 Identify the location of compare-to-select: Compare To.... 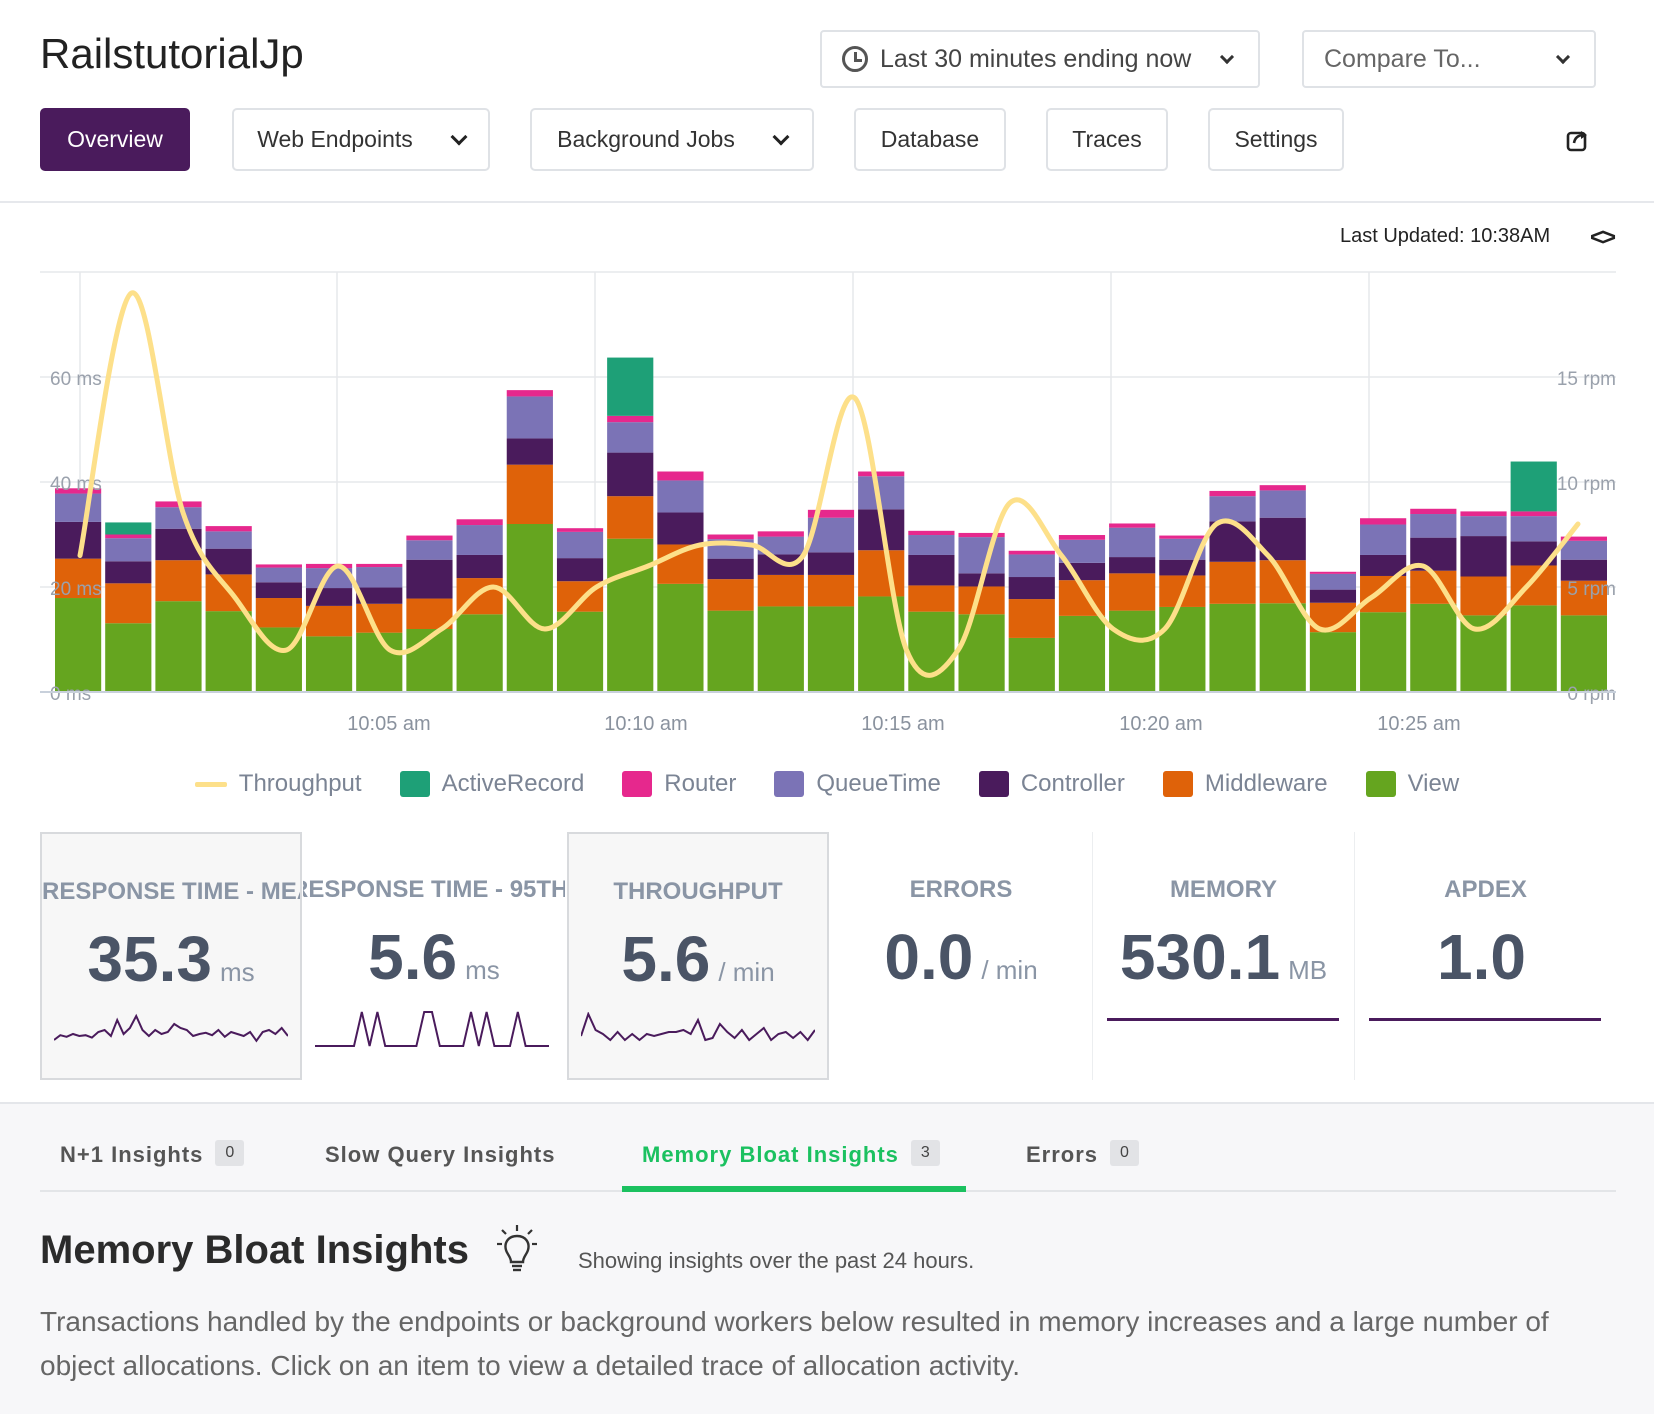
(1449, 59).